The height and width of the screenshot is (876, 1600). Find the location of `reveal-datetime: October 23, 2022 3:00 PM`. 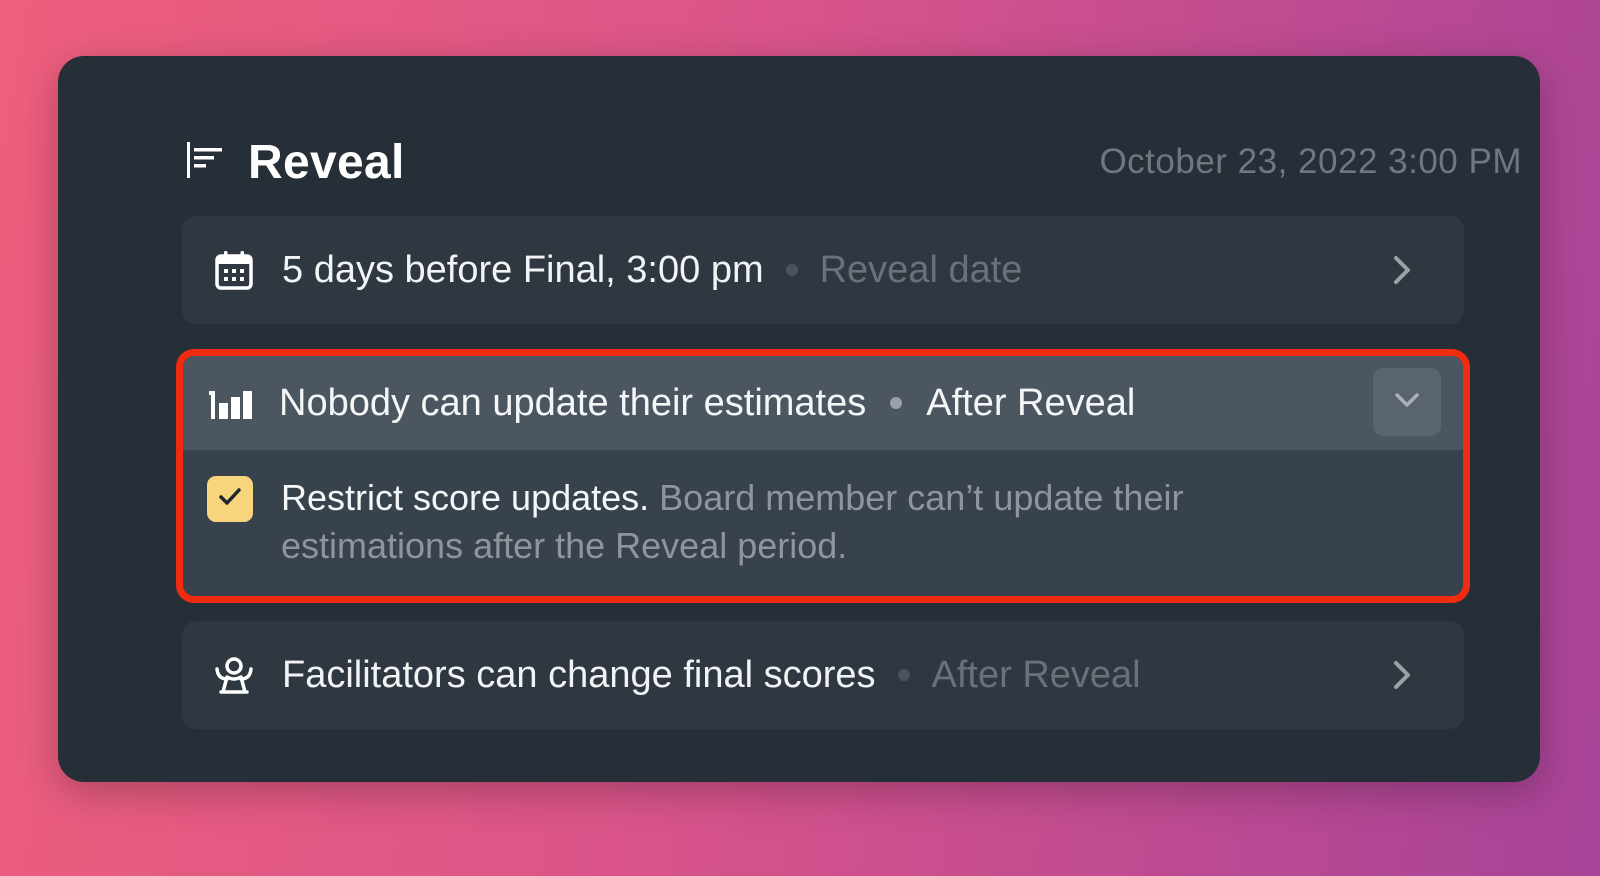

reveal-datetime: October 23, 2022 3:00 PM is located at coordinates (1310, 161).